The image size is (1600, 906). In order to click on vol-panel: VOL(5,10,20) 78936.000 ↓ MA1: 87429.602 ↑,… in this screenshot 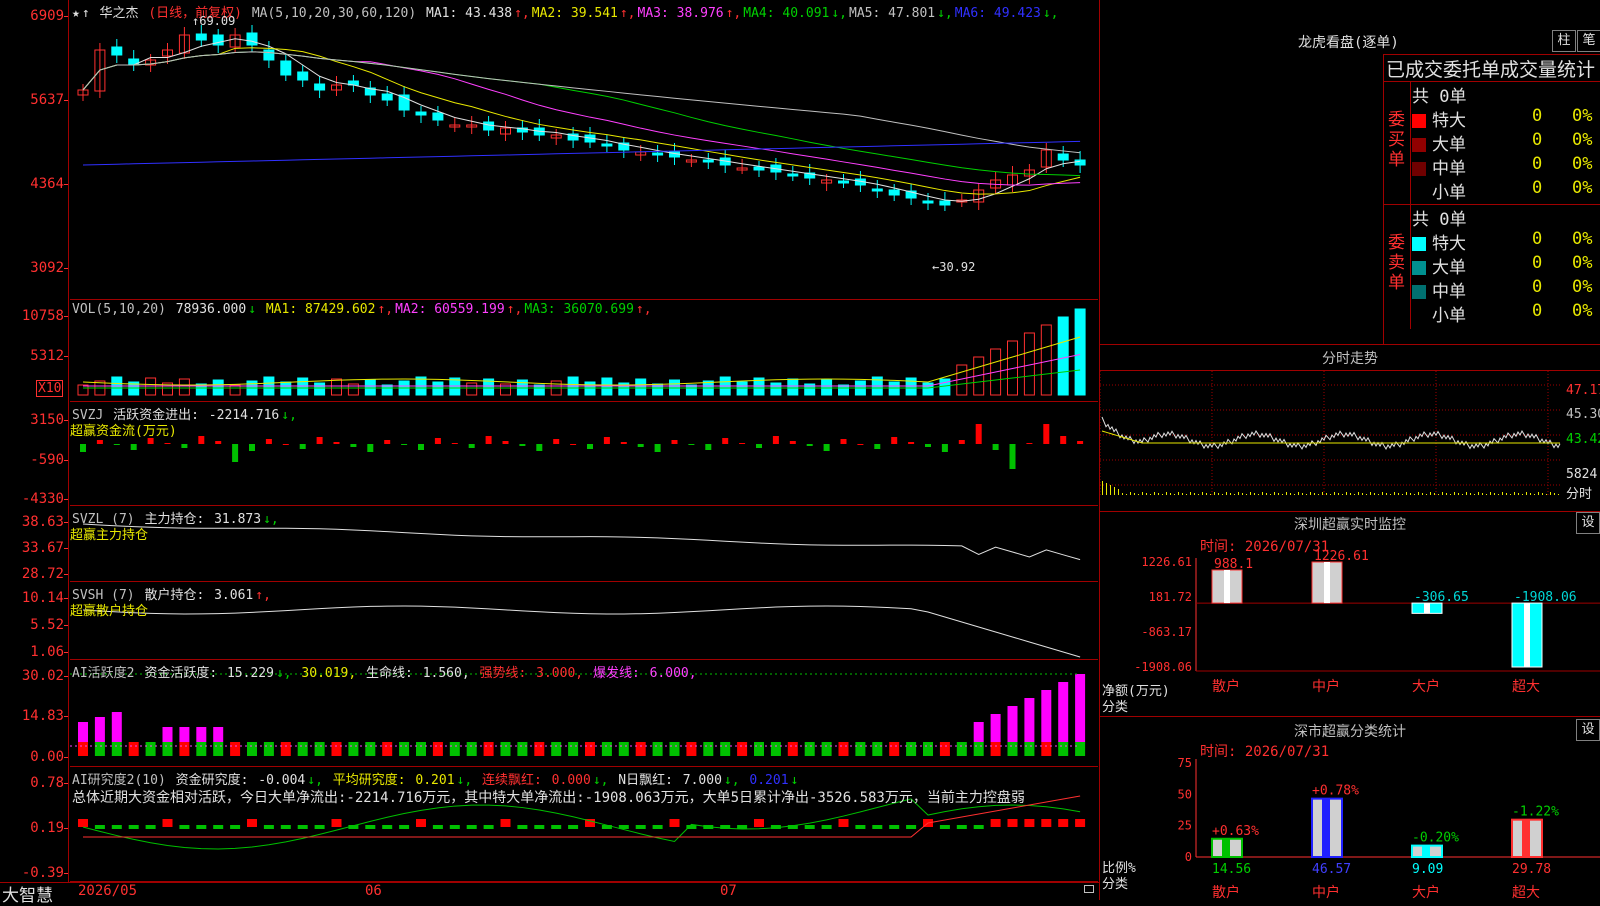, I will do `click(584, 351)`.